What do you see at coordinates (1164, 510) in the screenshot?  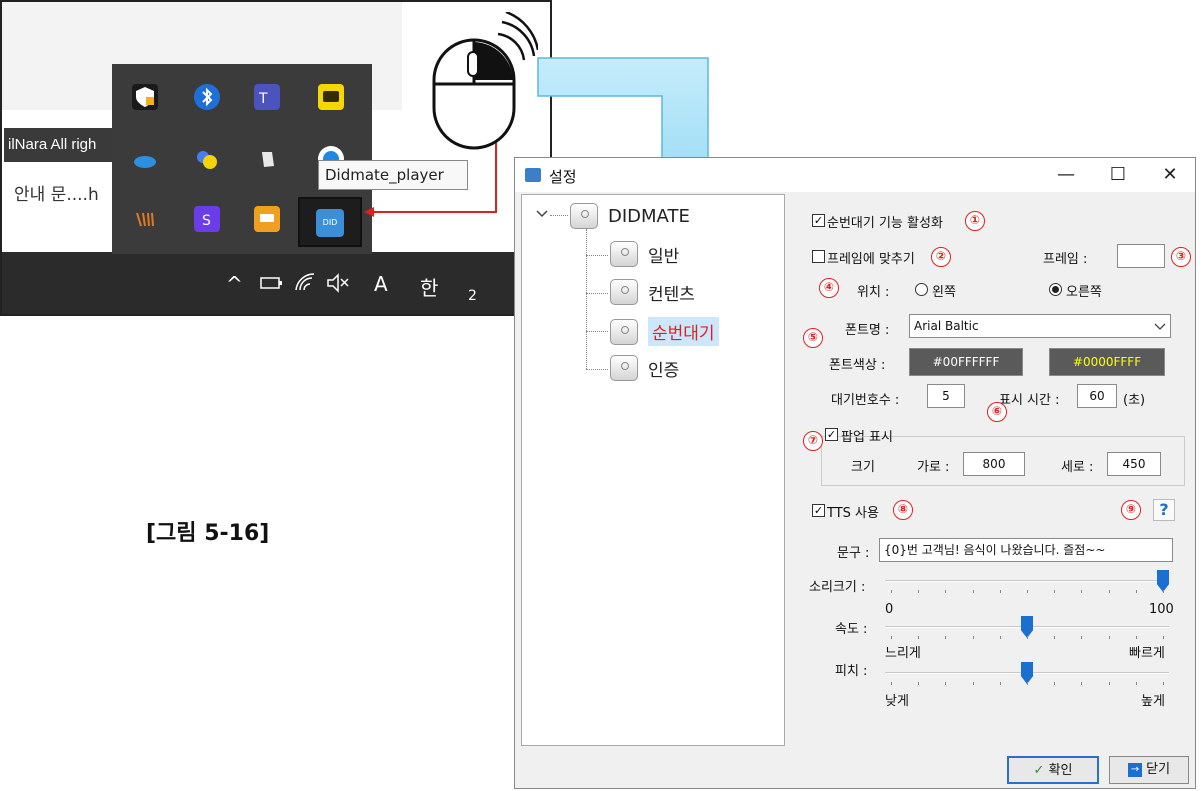 I see `help-button: ?` at bounding box center [1164, 510].